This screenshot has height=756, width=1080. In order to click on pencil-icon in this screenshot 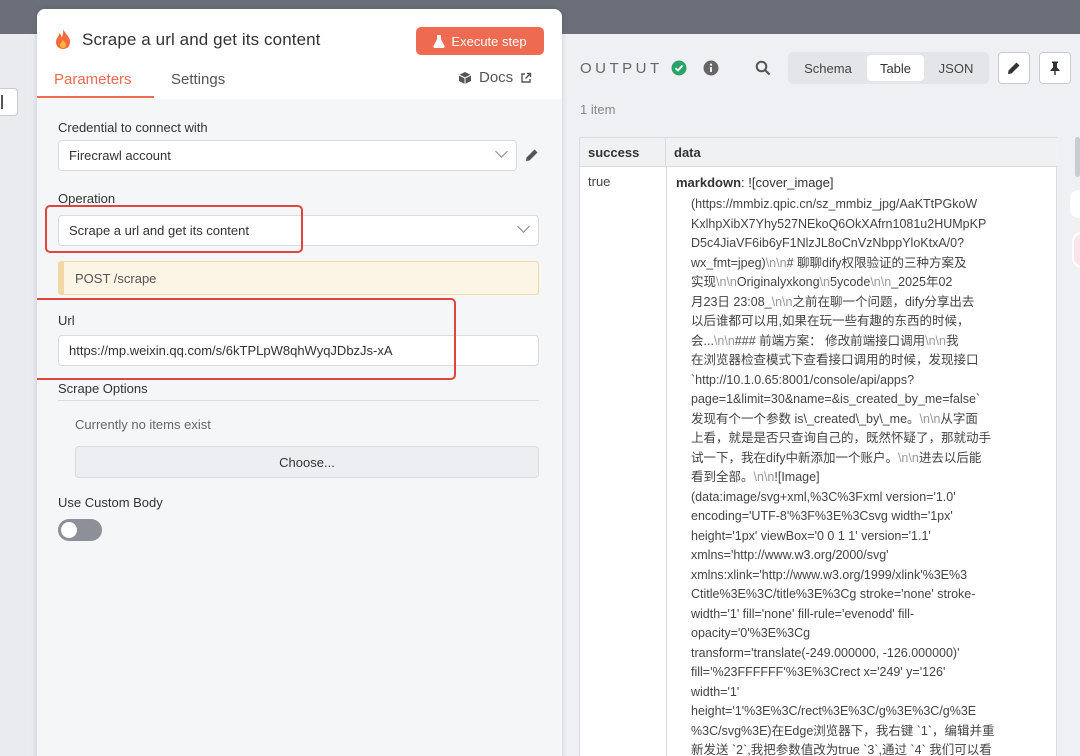, I will do `click(532, 155)`.